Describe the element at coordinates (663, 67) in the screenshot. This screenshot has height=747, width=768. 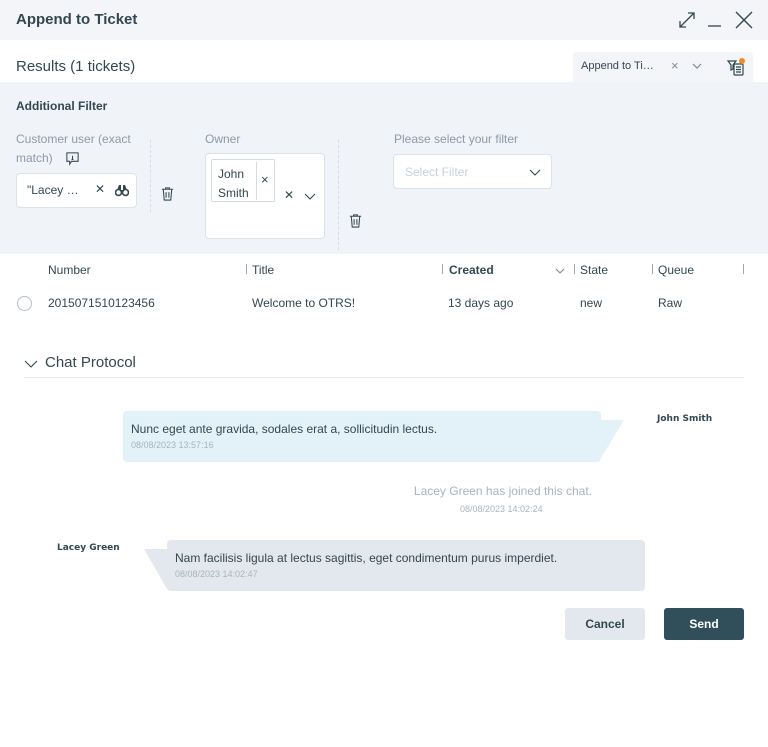
I see `saved-view-select: Append to Ti… ×` at that location.